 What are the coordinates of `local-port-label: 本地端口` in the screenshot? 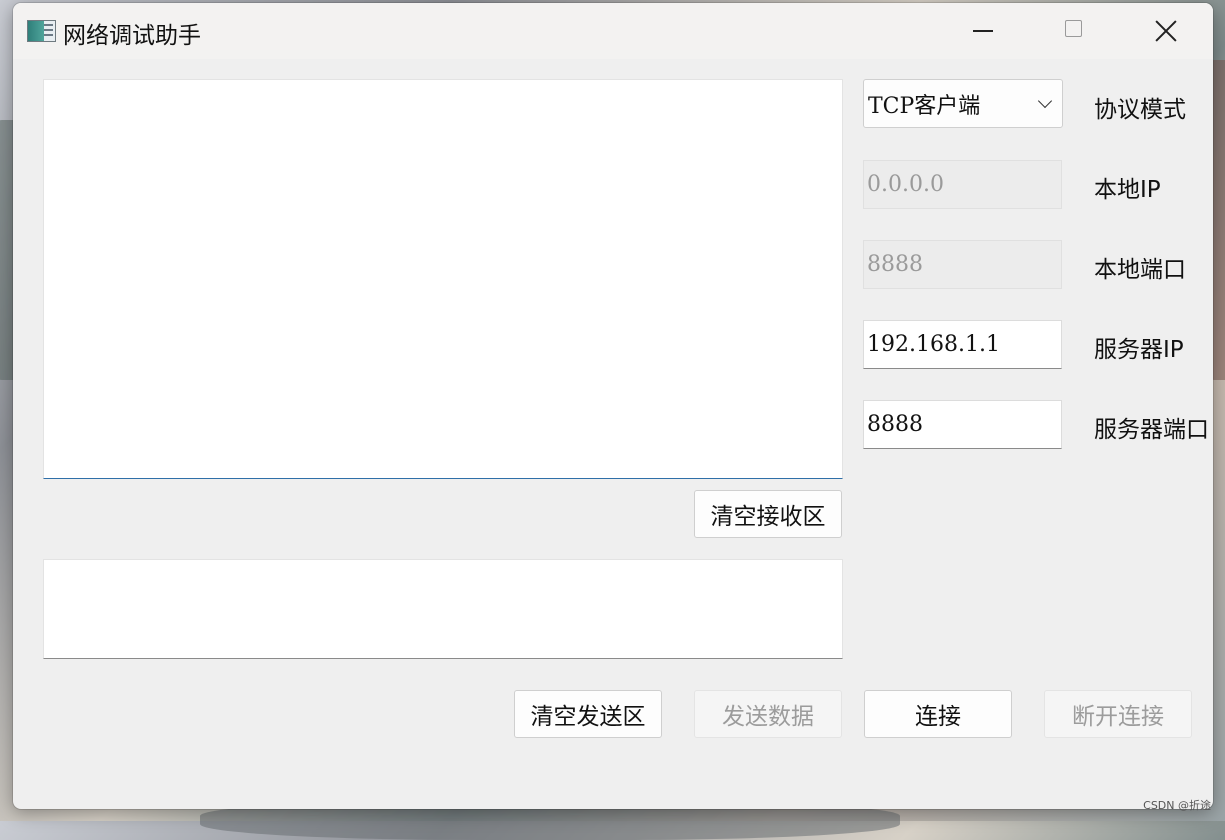 It's located at (1140, 270).